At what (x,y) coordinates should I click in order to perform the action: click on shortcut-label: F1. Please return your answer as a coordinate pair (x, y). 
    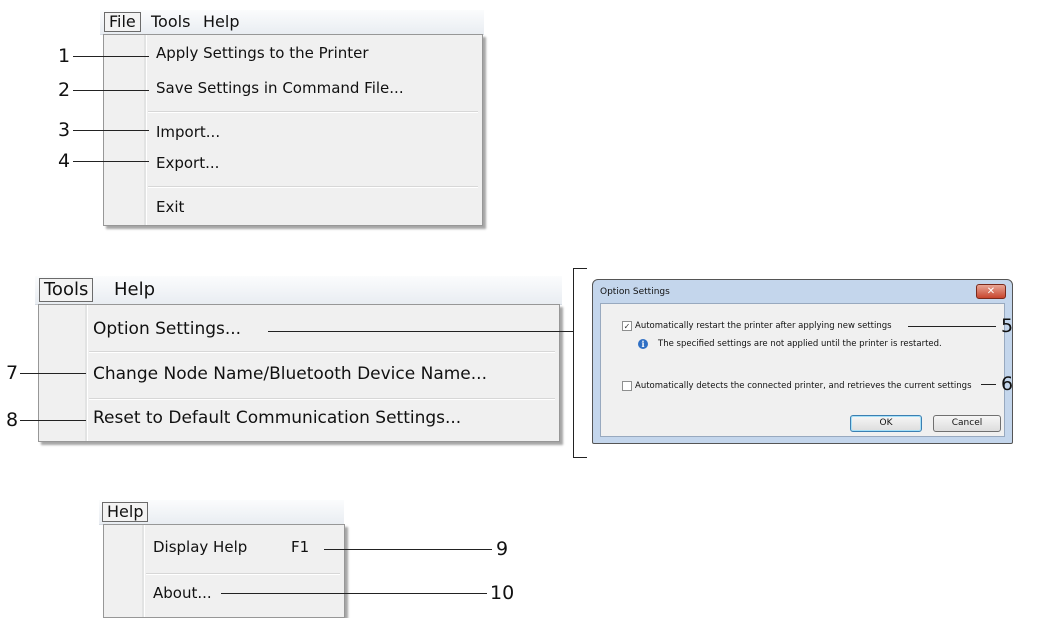
    Looking at the image, I should click on (300, 547).